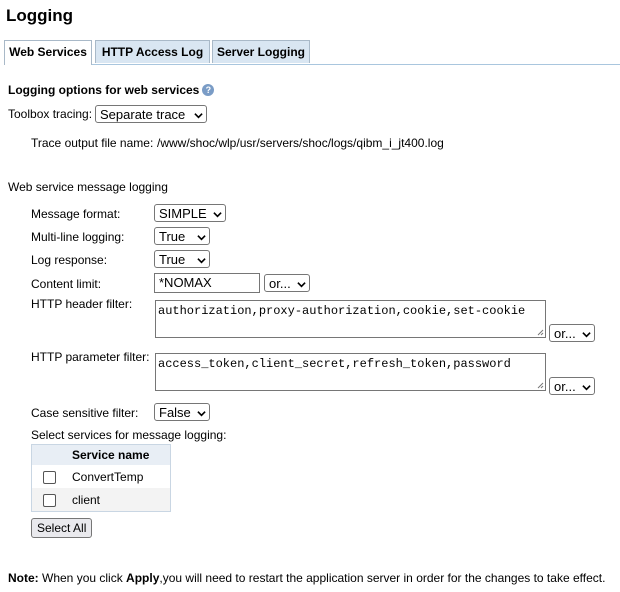  What do you see at coordinates (108, 476) in the screenshot?
I see `service-name-cell: ConvertTemp` at bounding box center [108, 476].